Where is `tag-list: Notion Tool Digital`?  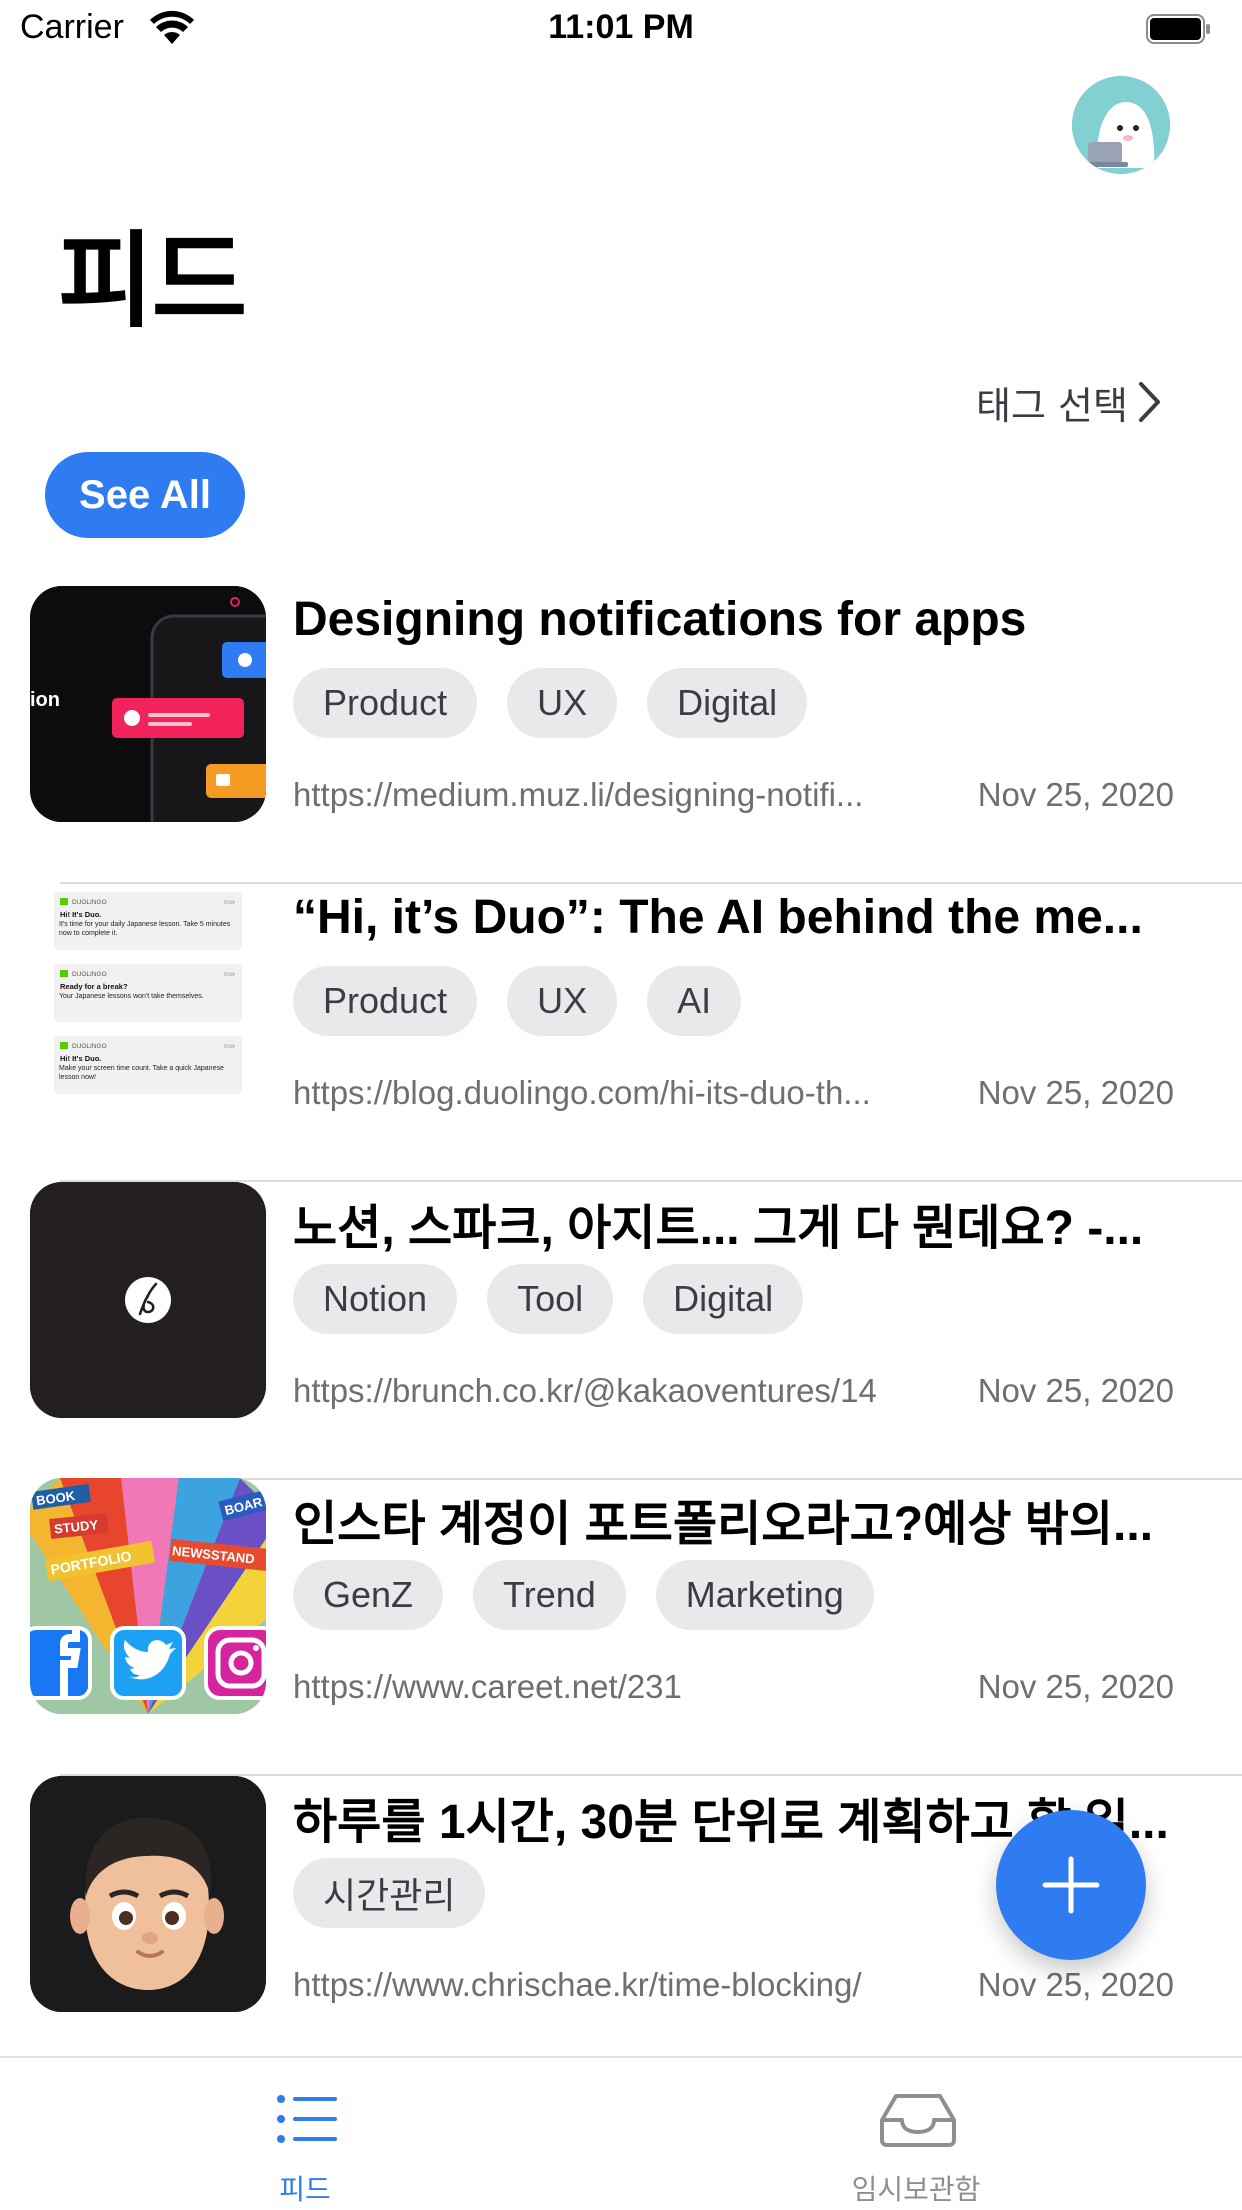 tag-list: Notion Tool Digital is located at coordinates (548, 1299).